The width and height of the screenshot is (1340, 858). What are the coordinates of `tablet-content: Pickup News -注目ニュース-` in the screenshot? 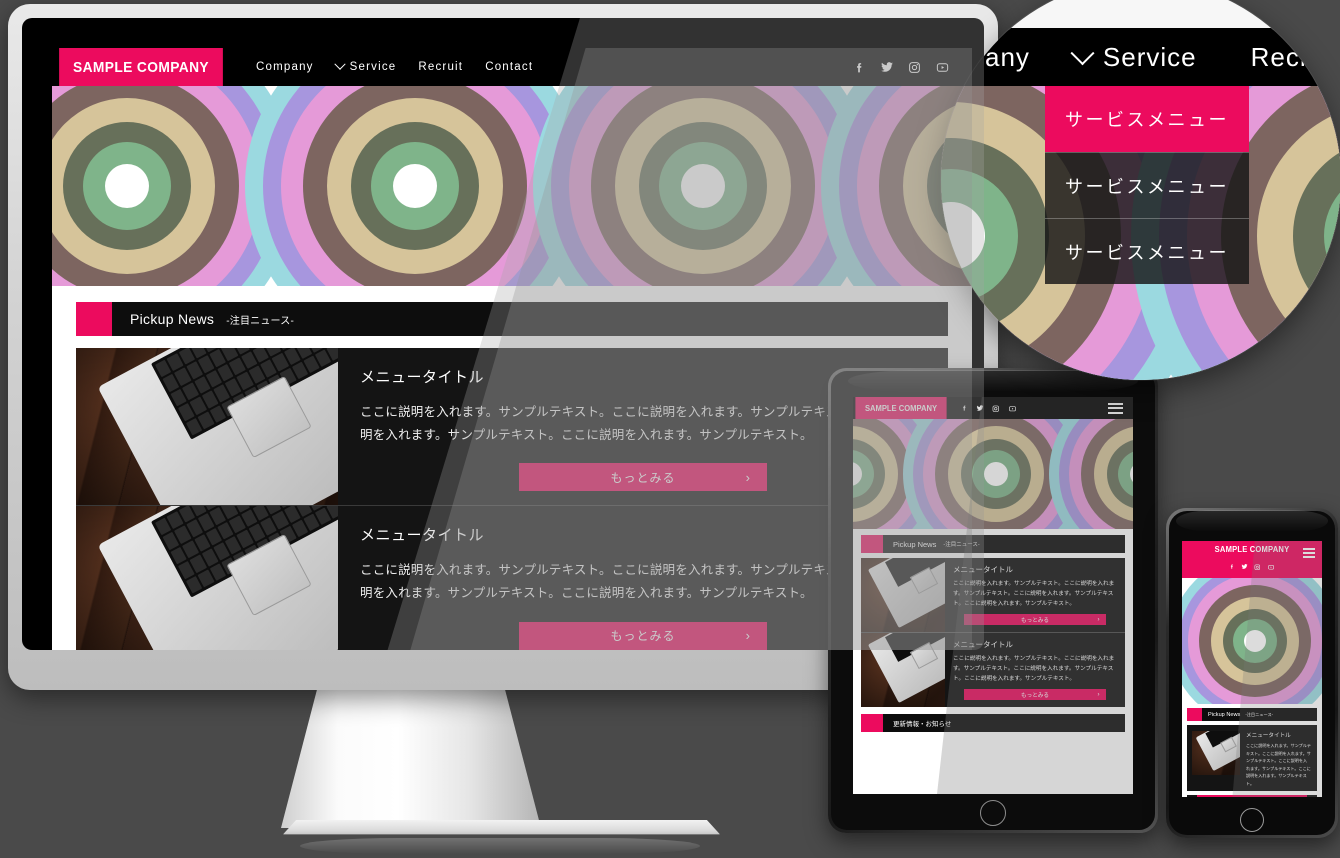 It's located at (993, 541).